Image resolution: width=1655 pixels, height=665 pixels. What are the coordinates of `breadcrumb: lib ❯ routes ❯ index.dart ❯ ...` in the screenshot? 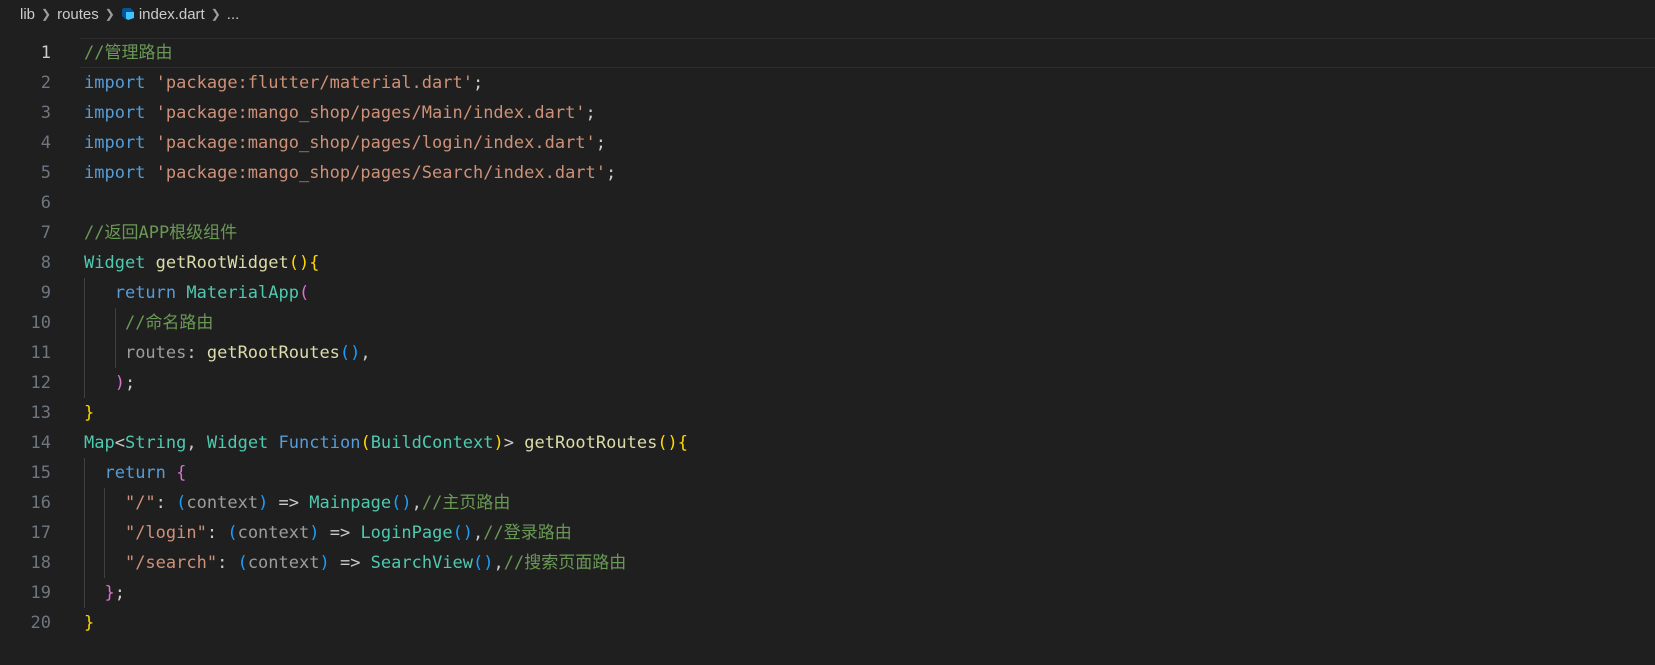 It's located at (129, 14).